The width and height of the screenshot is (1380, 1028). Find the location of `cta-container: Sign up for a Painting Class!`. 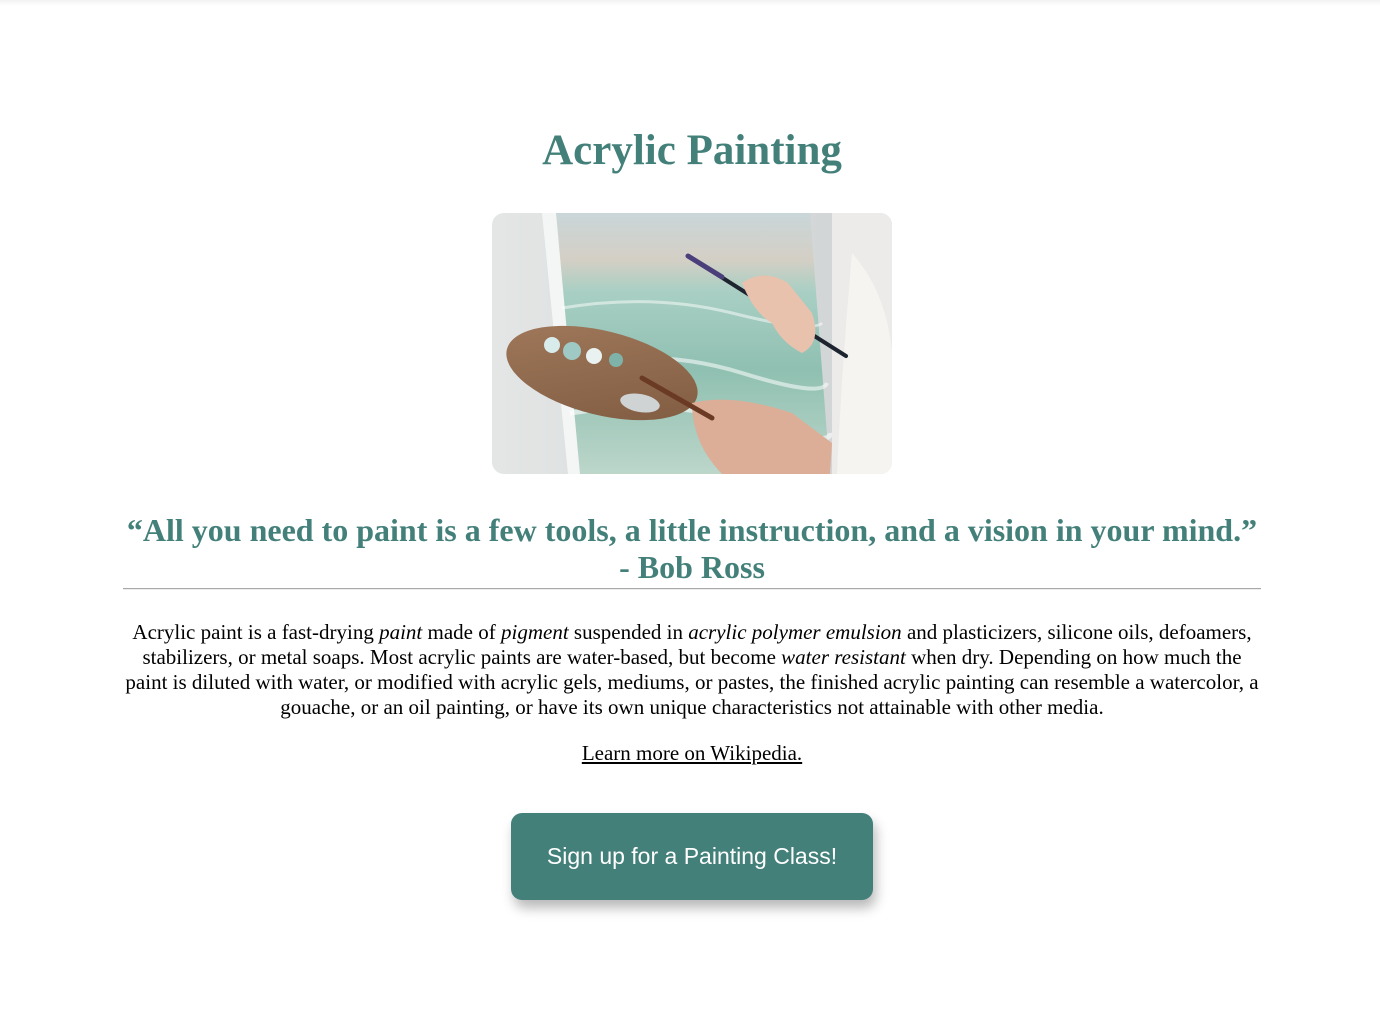

cta-container: Sign up for a Painting Class! is located at coordinates (692, 856).